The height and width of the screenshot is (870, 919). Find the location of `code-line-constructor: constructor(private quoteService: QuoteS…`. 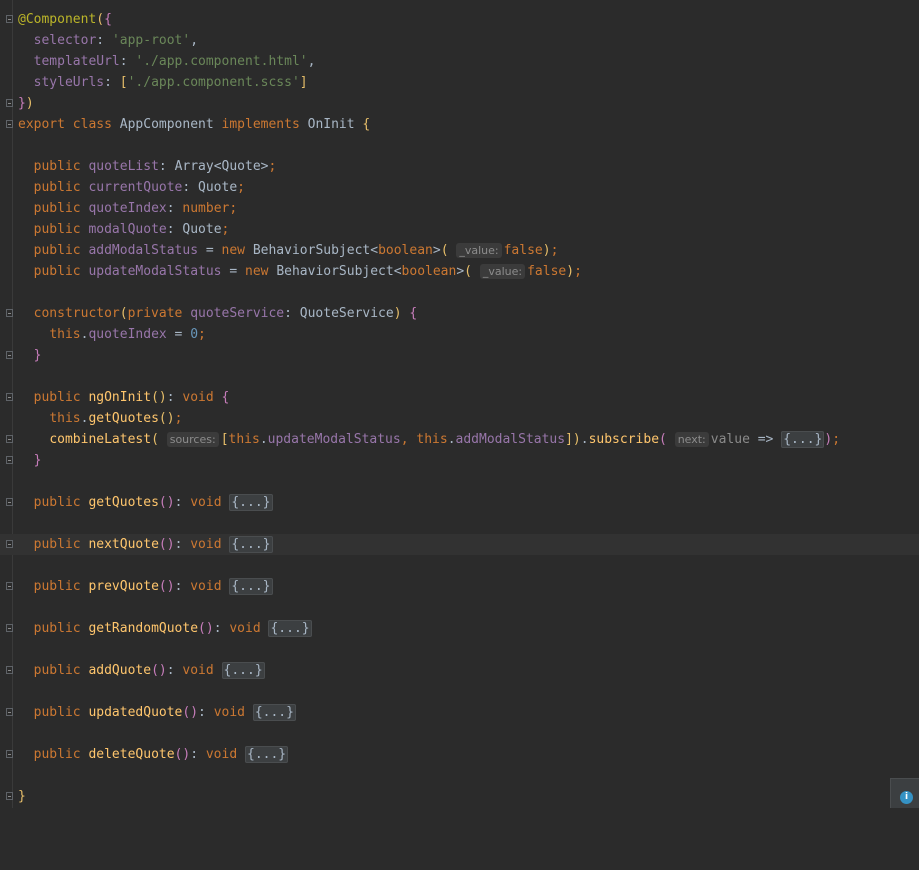

code-line-constructor: constructor(private quoteService: QuoteS… is located at coordinates (459, 313).